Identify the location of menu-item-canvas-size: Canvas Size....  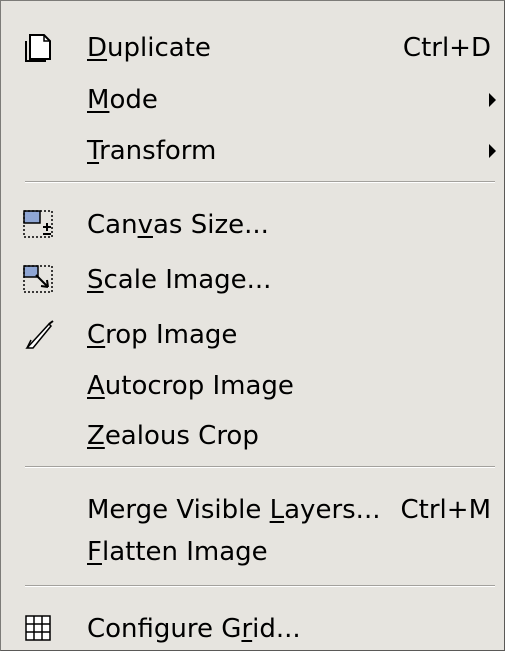
(252, 225).